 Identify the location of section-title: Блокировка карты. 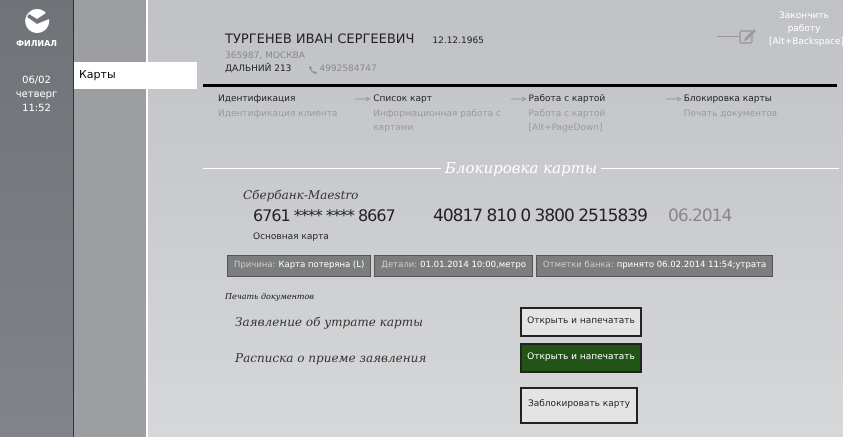
(521, 168).